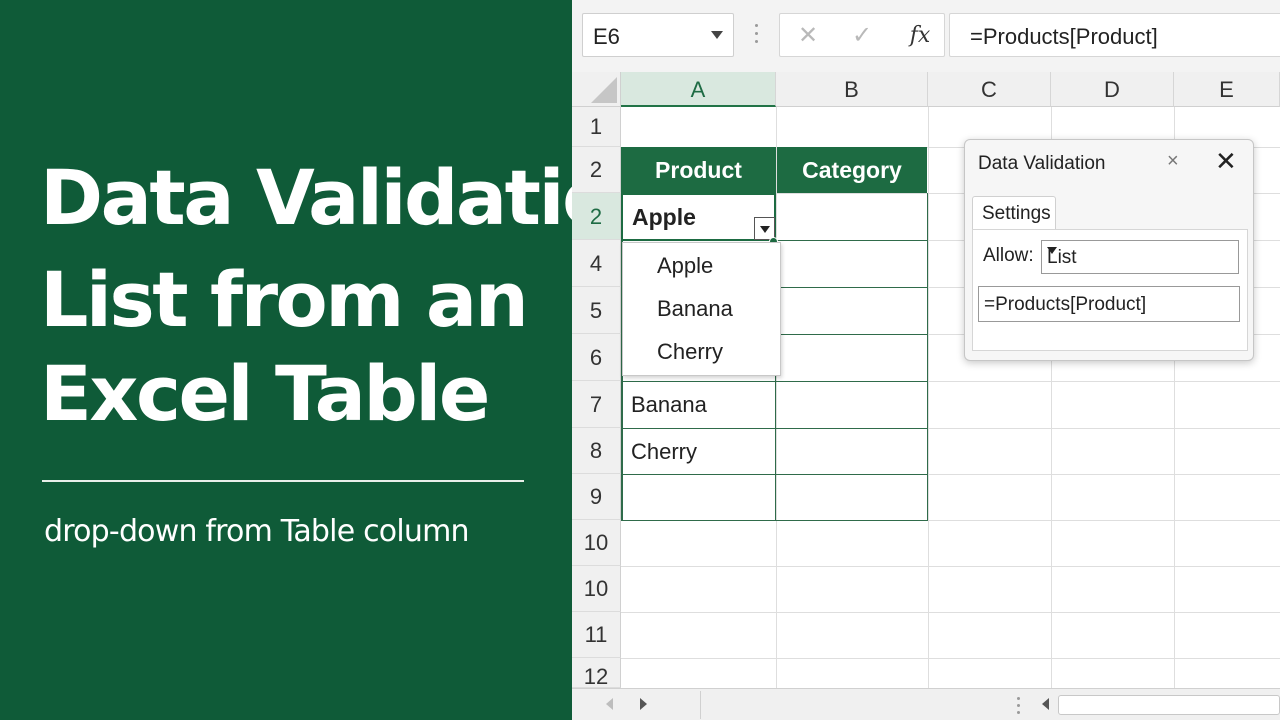 This screenshot has width=1280, height=720. What do you see at coordinates (698, 170) in the screenshot?
I see `table-header-product: Product` at bounding box center [698, 170].